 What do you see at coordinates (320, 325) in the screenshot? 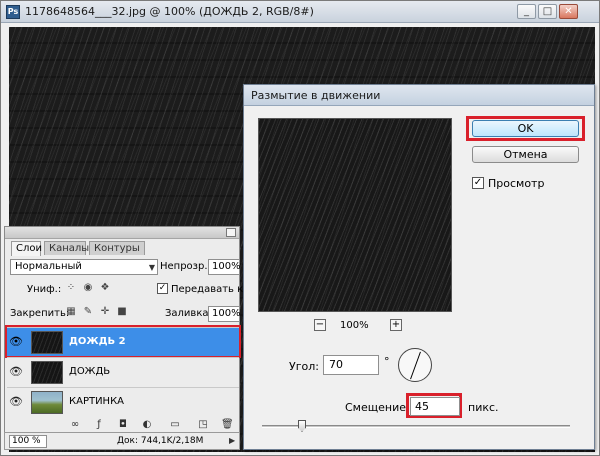
I see `zoom-out-button: −` at bounding box center [320, 325].